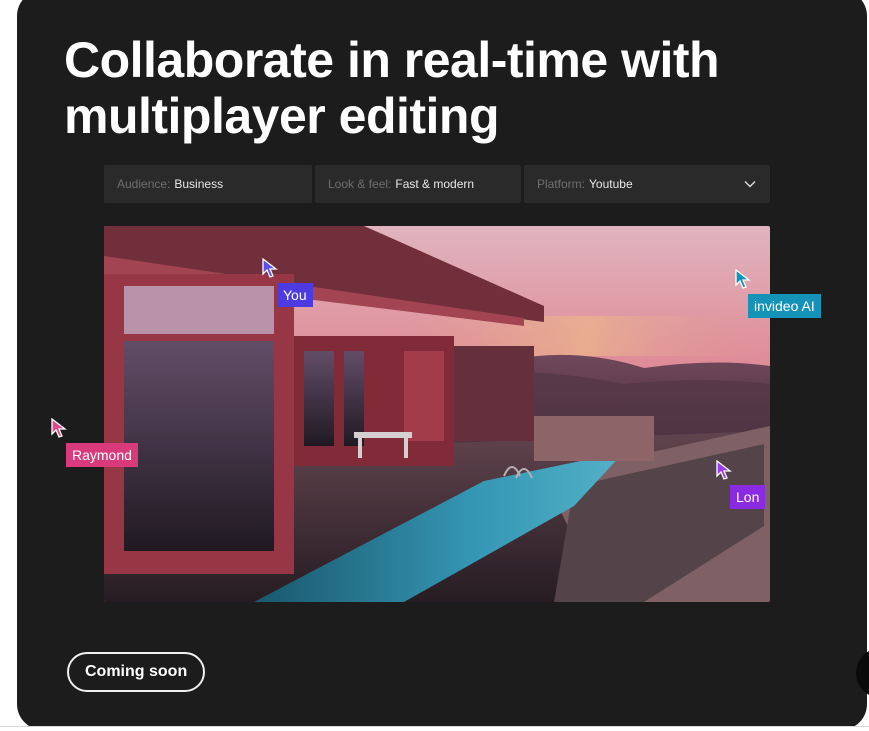 The image size is (869, 731). What do you see at coordinates (647, 184) in the screenshot?
I see `filter-platform: Platform: Youtube` at bounding box center [647, 184].